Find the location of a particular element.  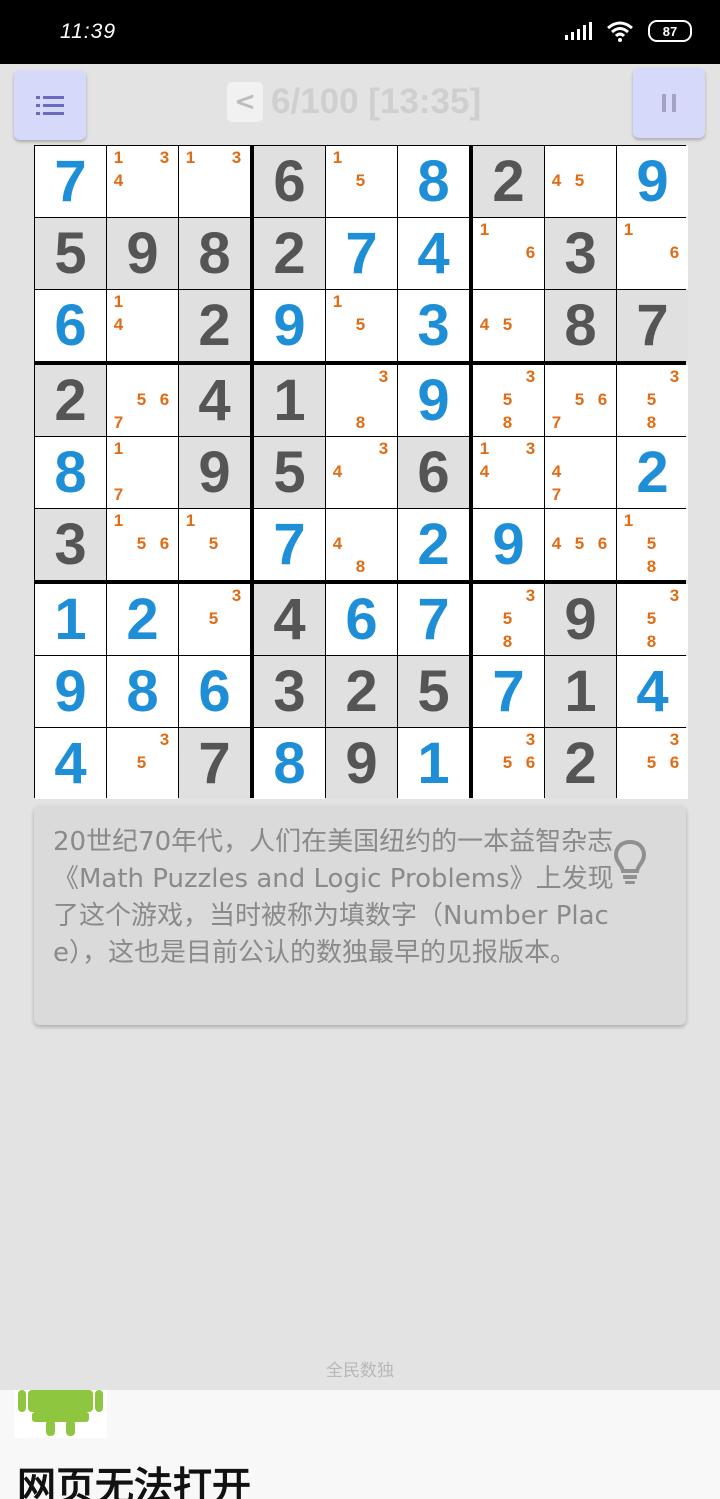

sudoku-cell: 47 is located at coordinates (580, 472).